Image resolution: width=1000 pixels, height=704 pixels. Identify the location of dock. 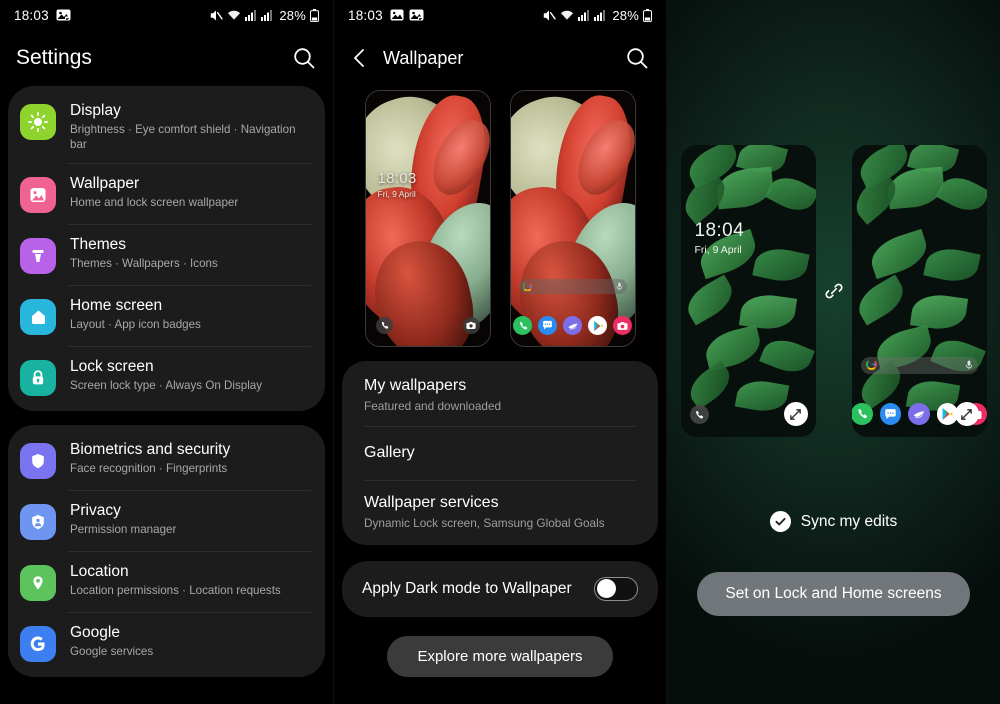
(573, 325).